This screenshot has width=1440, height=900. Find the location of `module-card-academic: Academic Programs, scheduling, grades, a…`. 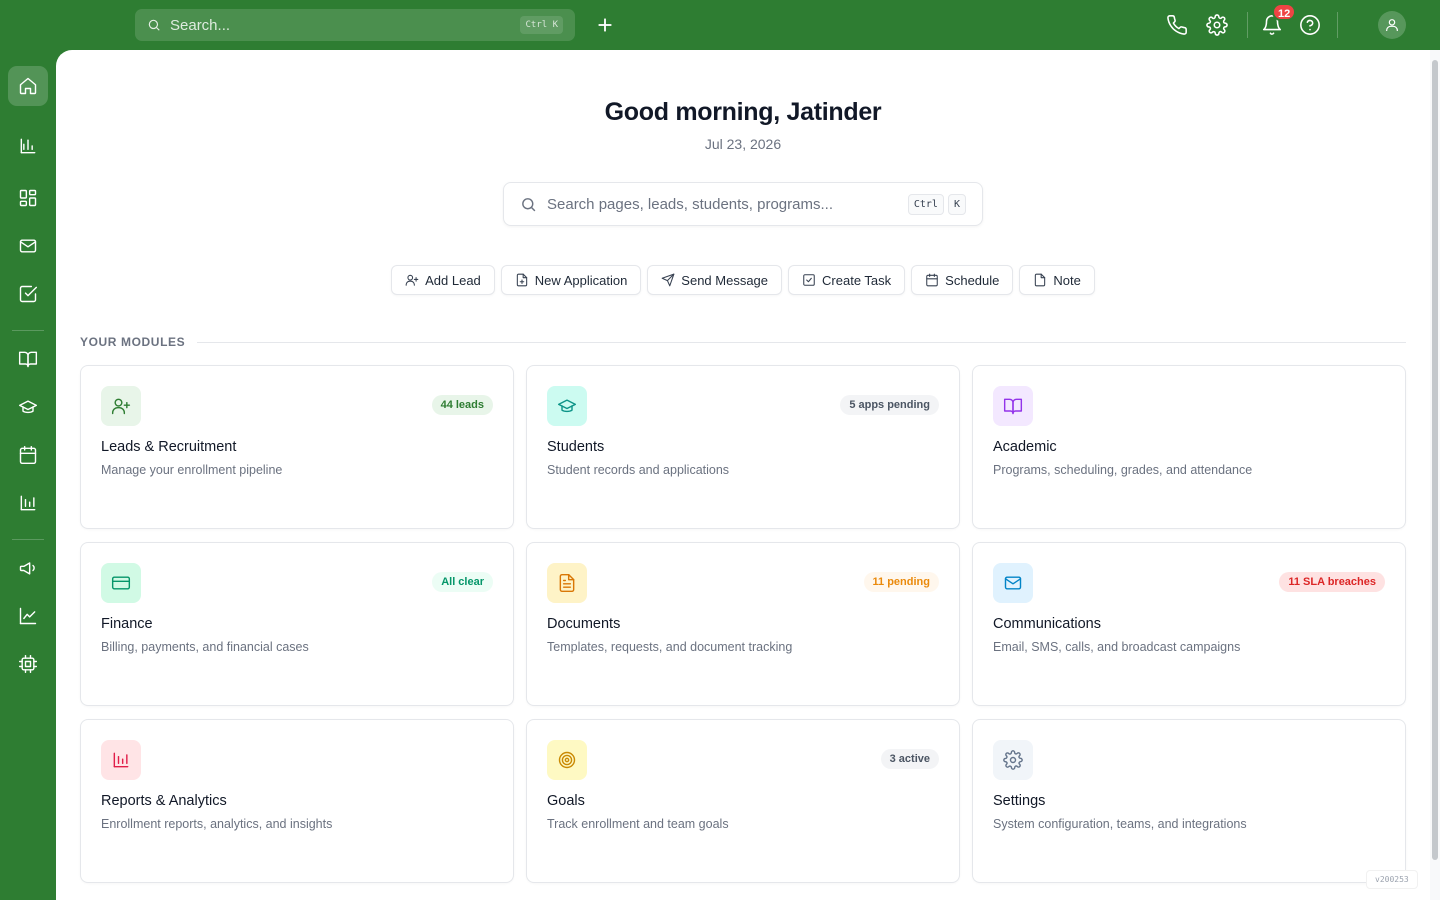

module-card-academic: Academic Programs, scheduling, grades, a… is located at coordinates (1189, 447).